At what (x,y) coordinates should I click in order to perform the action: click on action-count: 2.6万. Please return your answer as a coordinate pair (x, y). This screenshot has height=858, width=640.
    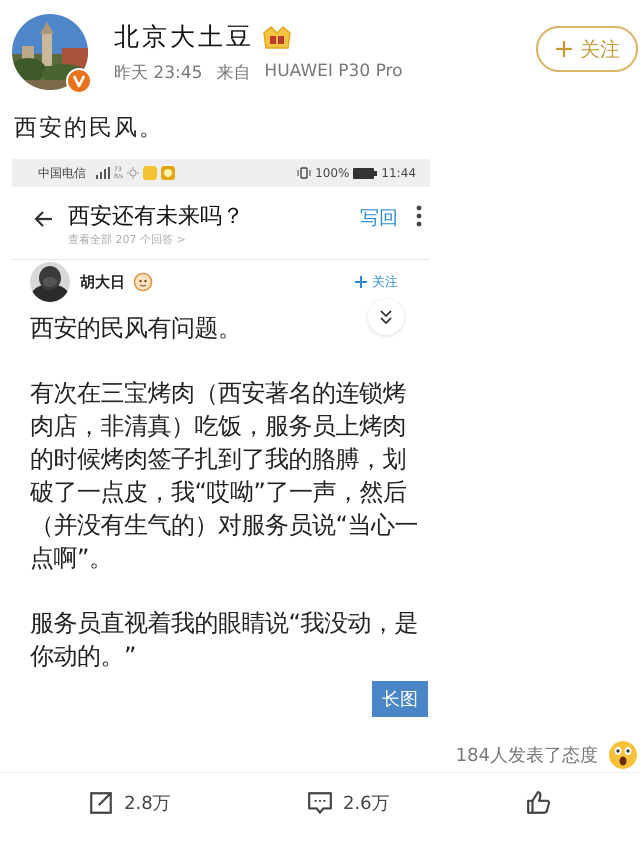
    Looking at the image, I should click on (366, 803).